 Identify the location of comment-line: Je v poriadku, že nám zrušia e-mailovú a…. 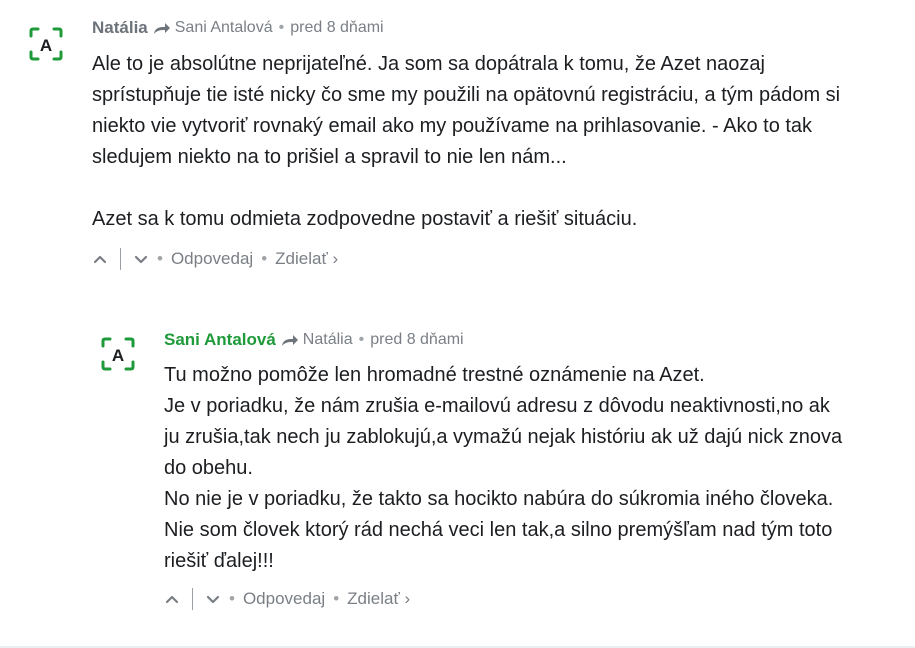
(503, 437).